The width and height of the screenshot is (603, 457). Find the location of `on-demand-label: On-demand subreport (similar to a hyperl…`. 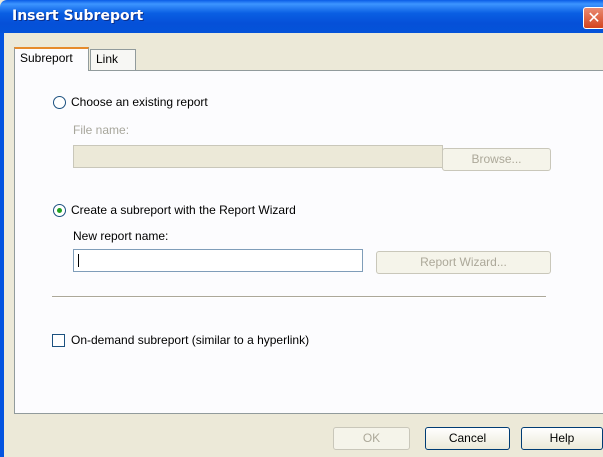

on-demand-label: On-demand subreport (similar to a hyperl… is located at coordinates (190, 340).